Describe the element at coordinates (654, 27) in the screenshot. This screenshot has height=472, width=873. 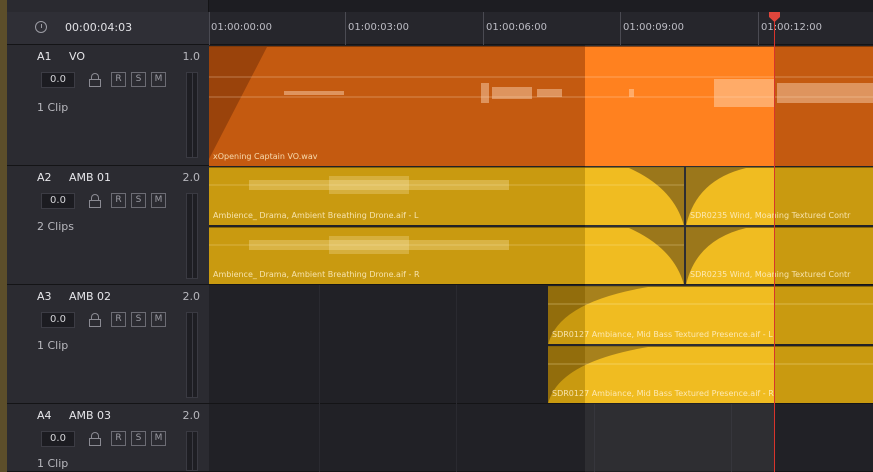
I see `ruler-label: 01:00:09:00` at that location.